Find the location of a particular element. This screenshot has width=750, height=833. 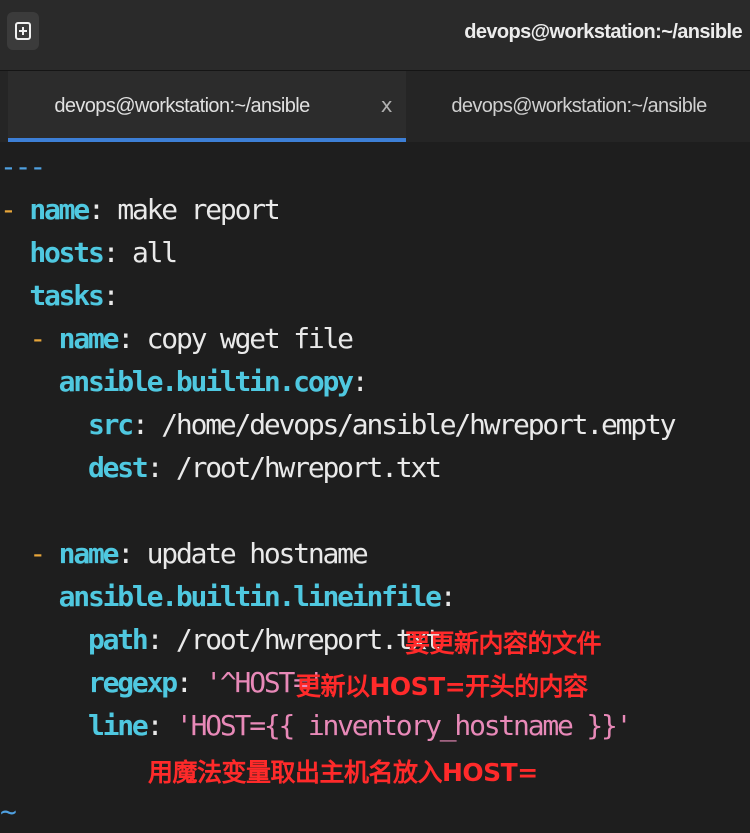

window-title: devops@workstation:~/ansible is located at coordinates (603, 31).